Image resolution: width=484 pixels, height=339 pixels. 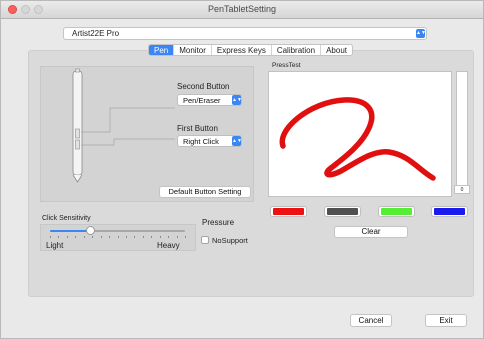 I want to click on tab-calibration: Calibration, so click(x=297, y=50).